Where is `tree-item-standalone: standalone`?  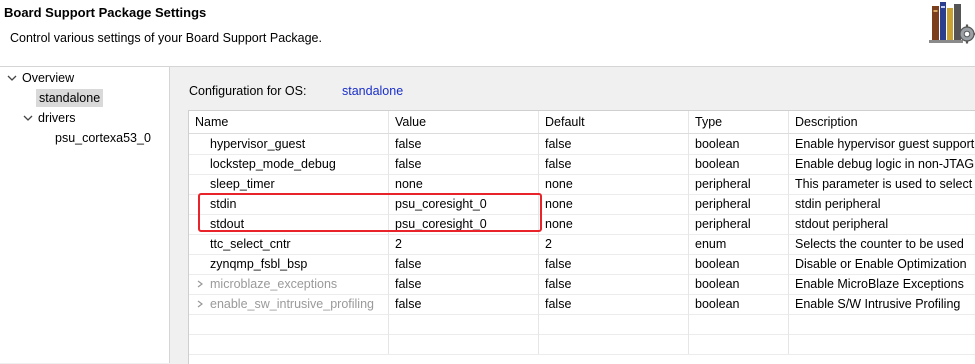 tree-item-standalone: standalone is located at coordinates (84, 98).